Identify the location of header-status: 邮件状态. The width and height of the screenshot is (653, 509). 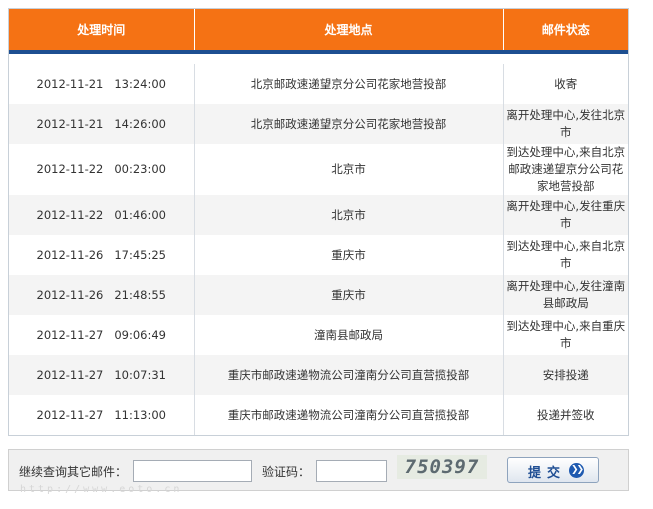
(565, 31).